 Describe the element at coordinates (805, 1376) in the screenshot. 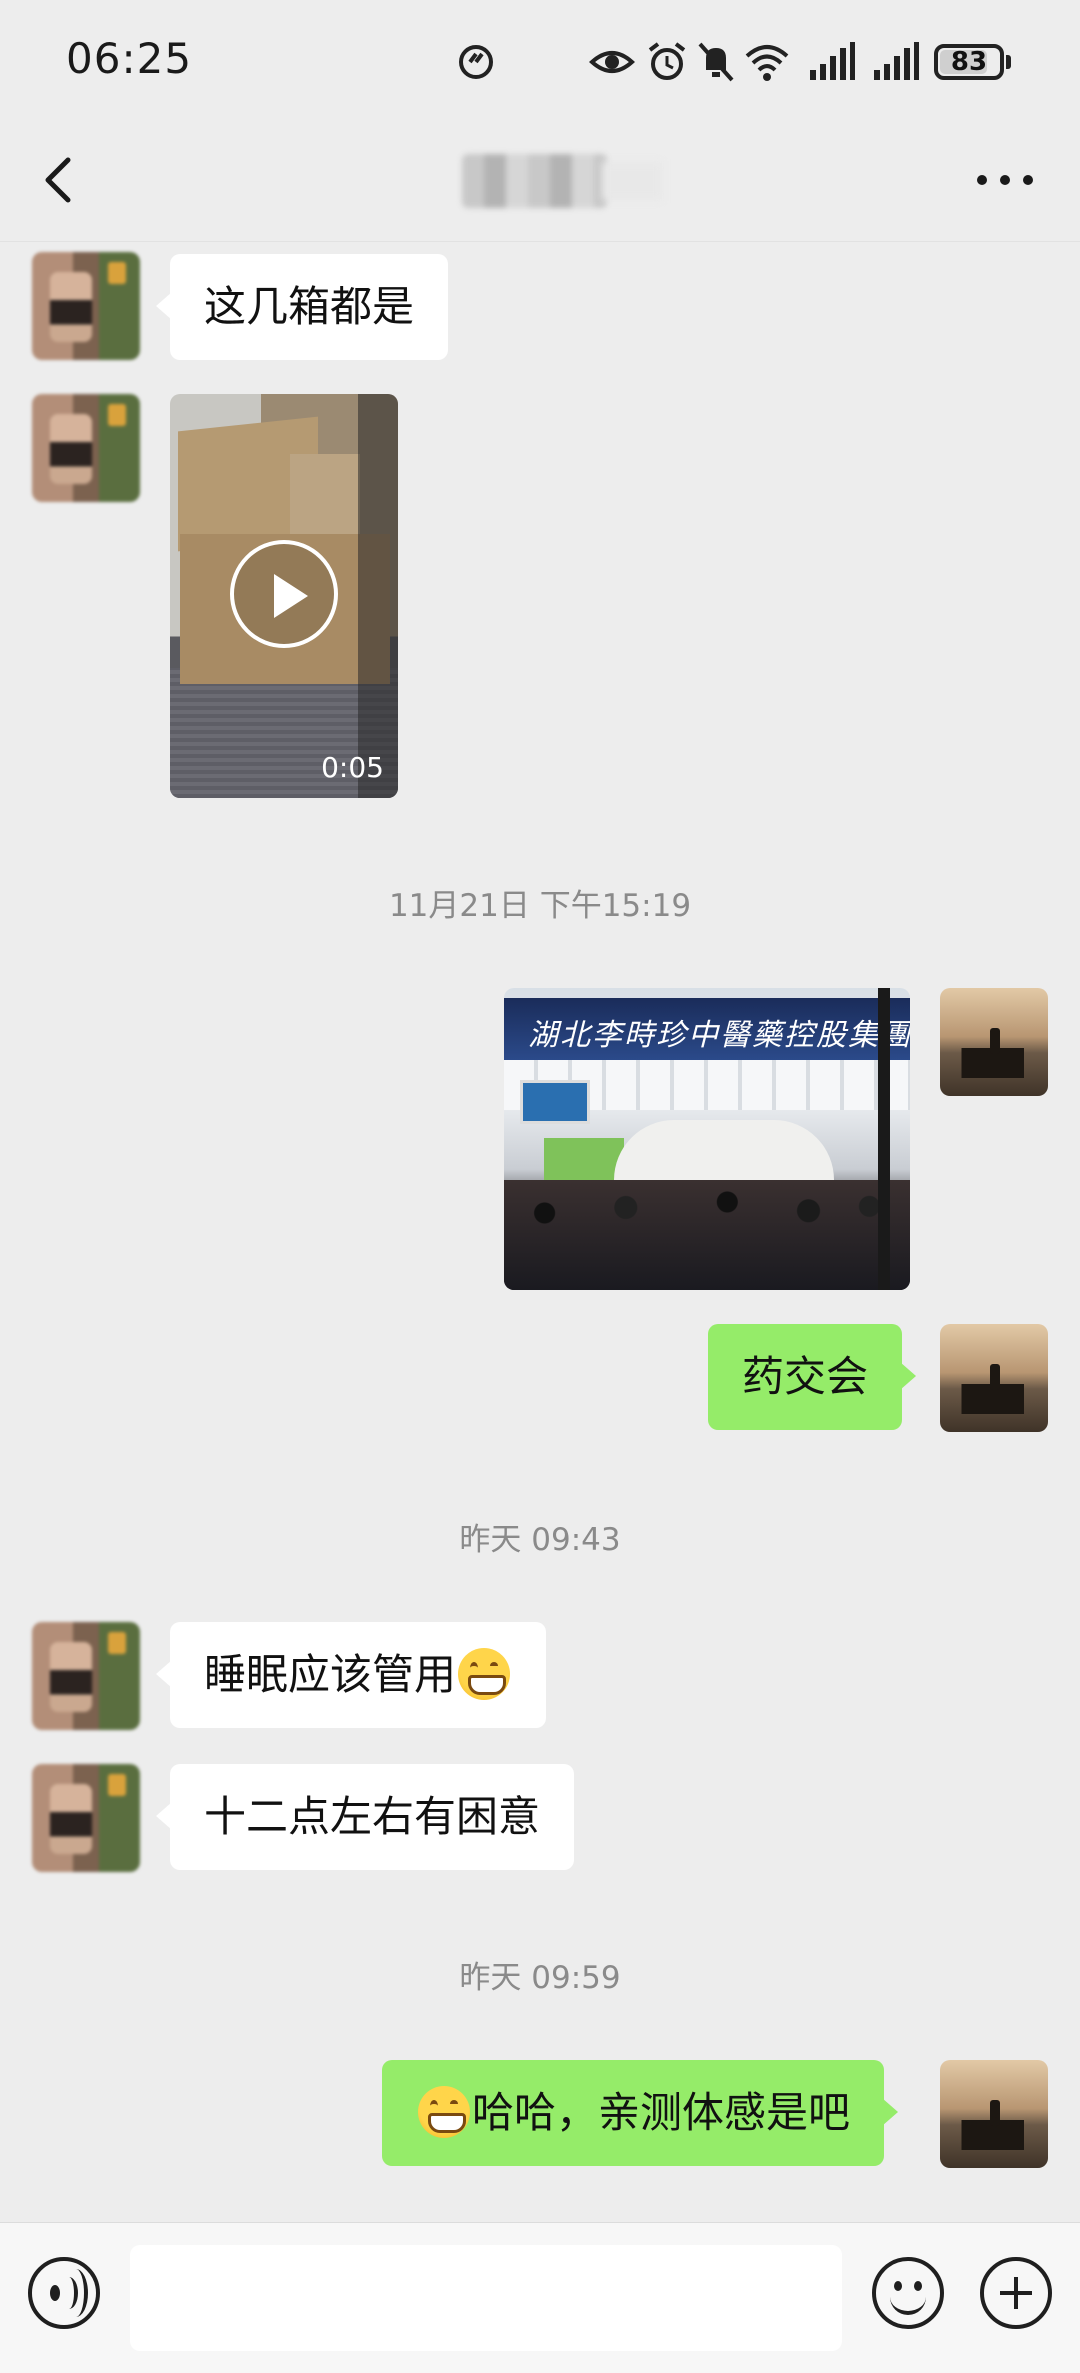

I see `message-text: 药交会` at that location.